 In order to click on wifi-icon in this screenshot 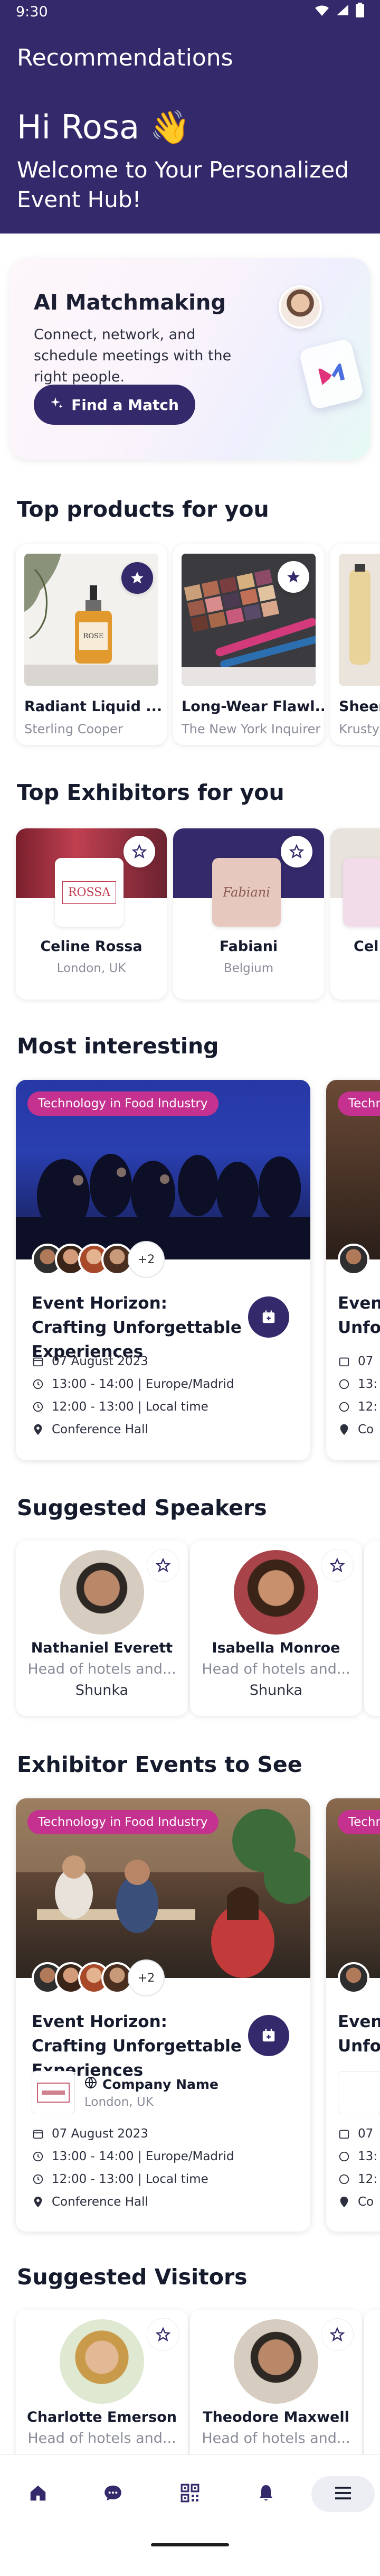, I will do `click(322, 12)`.